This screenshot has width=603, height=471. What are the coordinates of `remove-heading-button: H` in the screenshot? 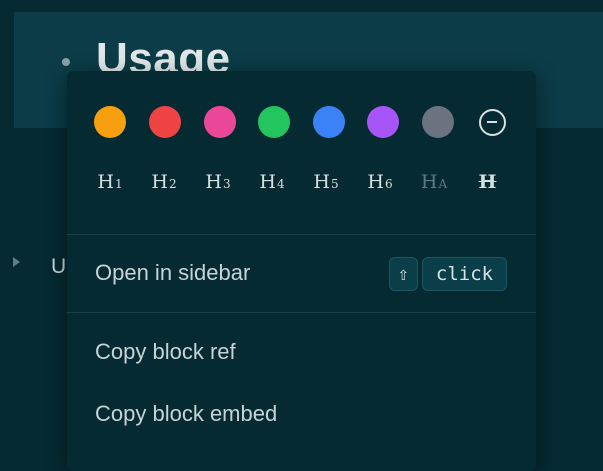 It's located at (488, 184).